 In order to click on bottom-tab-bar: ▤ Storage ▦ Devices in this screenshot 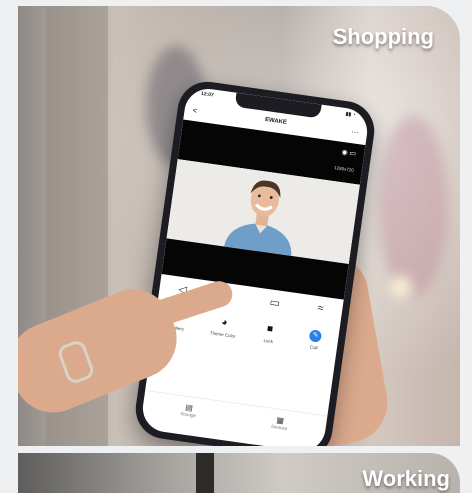, I will do `click(234, 416)`.